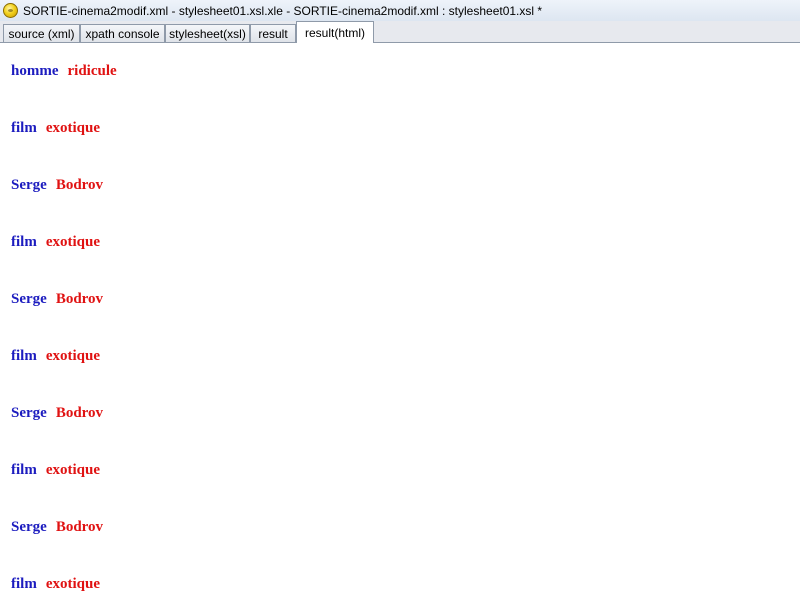  What do you see at coordinates (41, 33) in the screenshot?
I see `tab-source-xml: source (xml)` at bounding box center [41, 33].